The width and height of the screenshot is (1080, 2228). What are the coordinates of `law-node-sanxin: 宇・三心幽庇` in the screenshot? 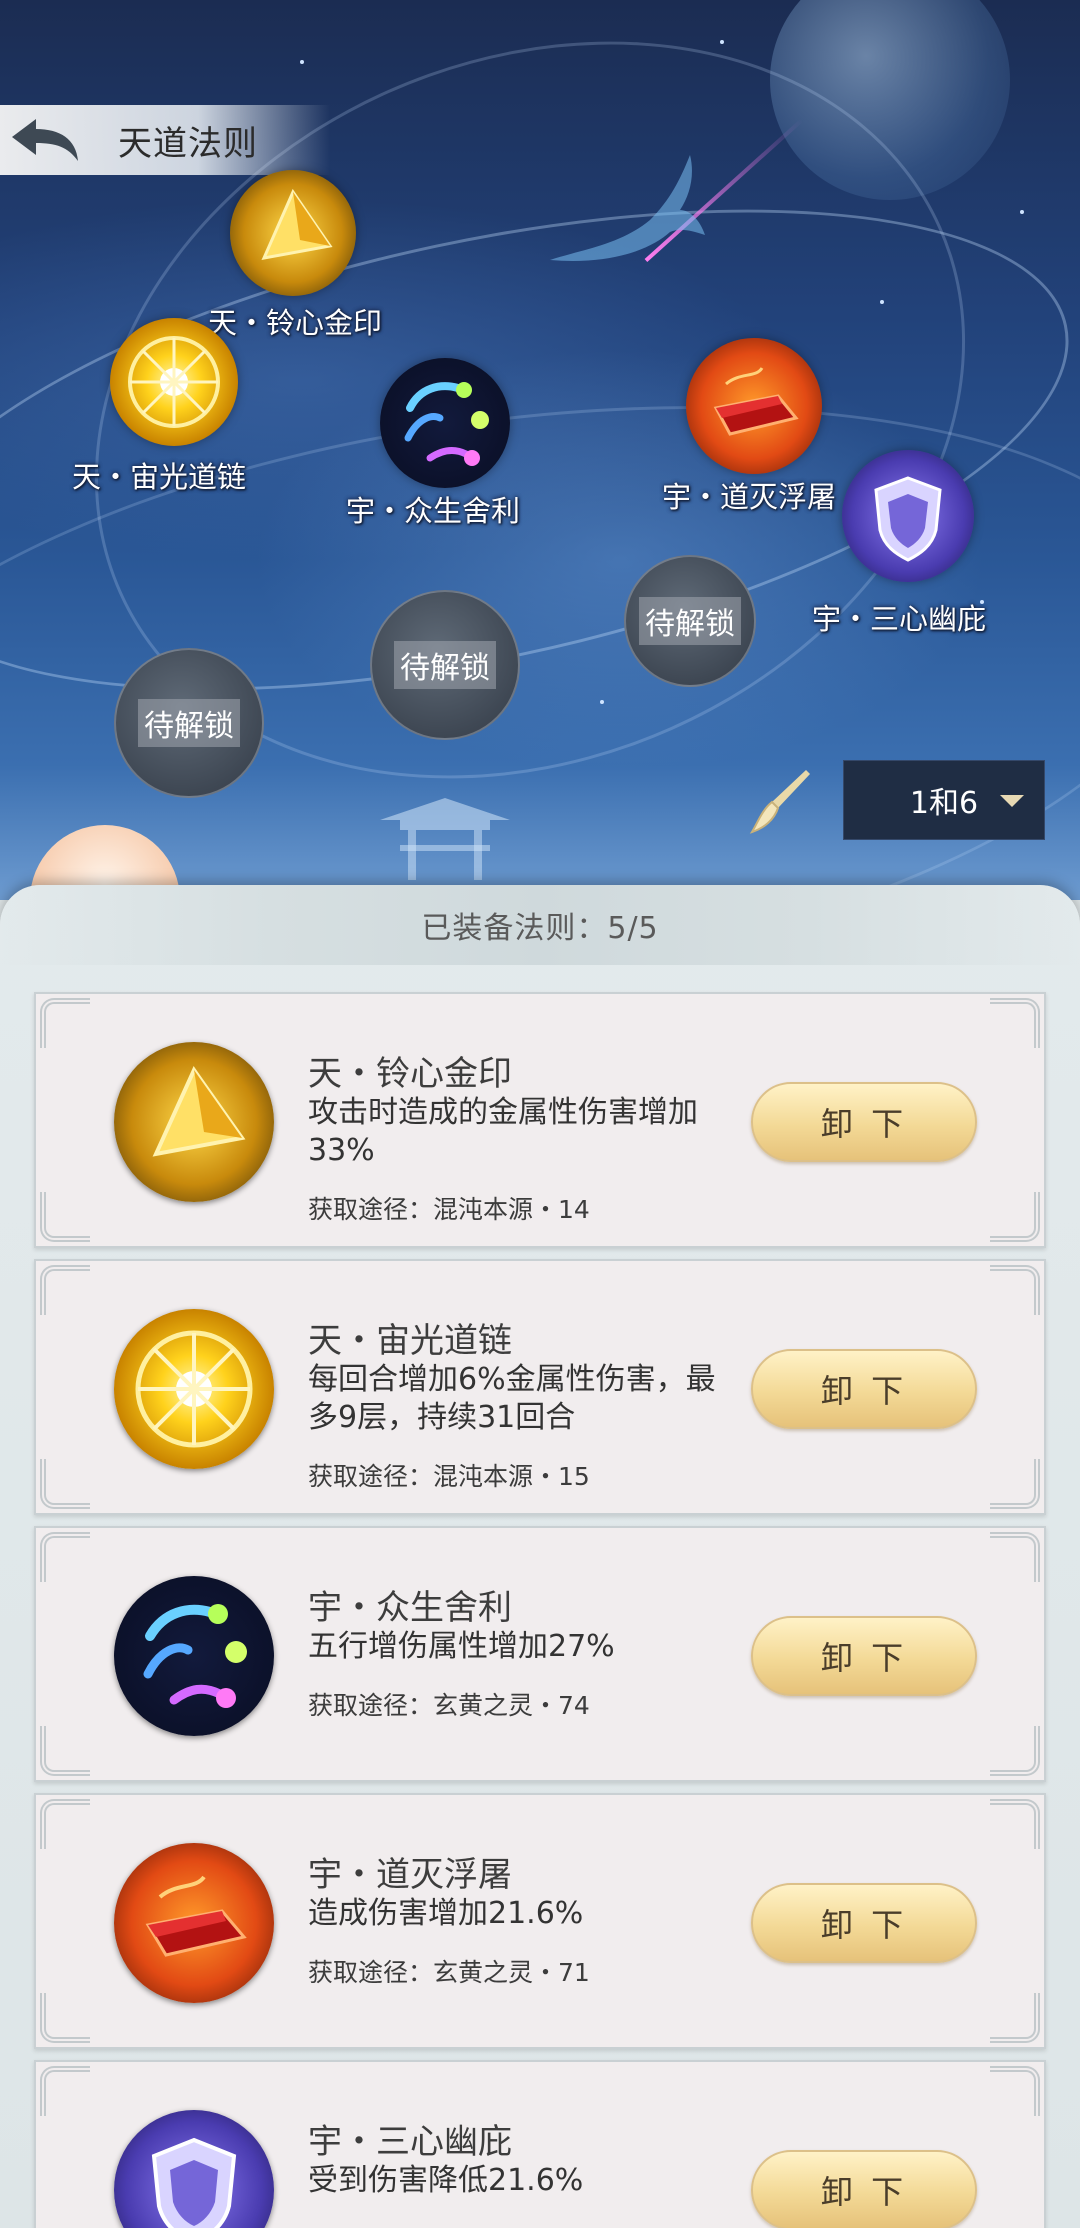 It's located at (899, 543).